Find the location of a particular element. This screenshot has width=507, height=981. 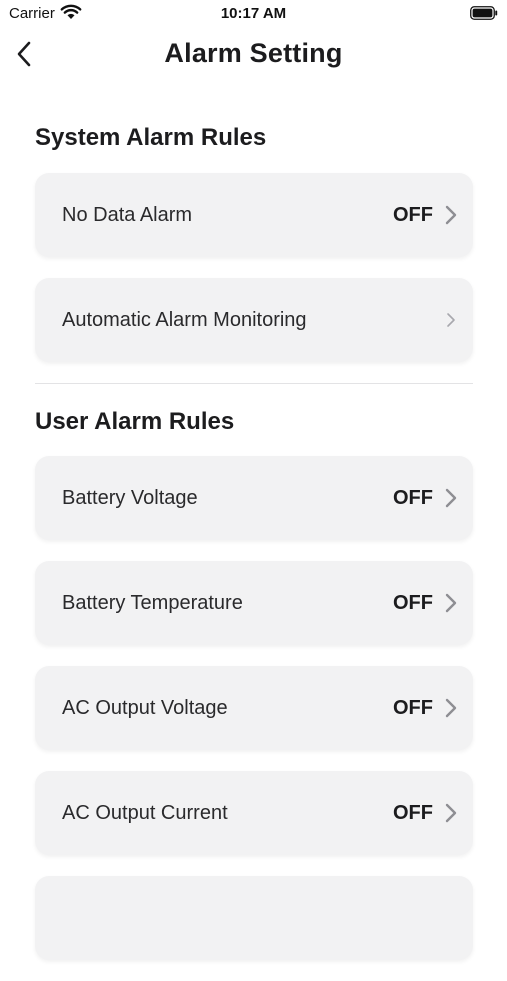

rule-label: AC Output Voltage is located at coordinates (145, 707).